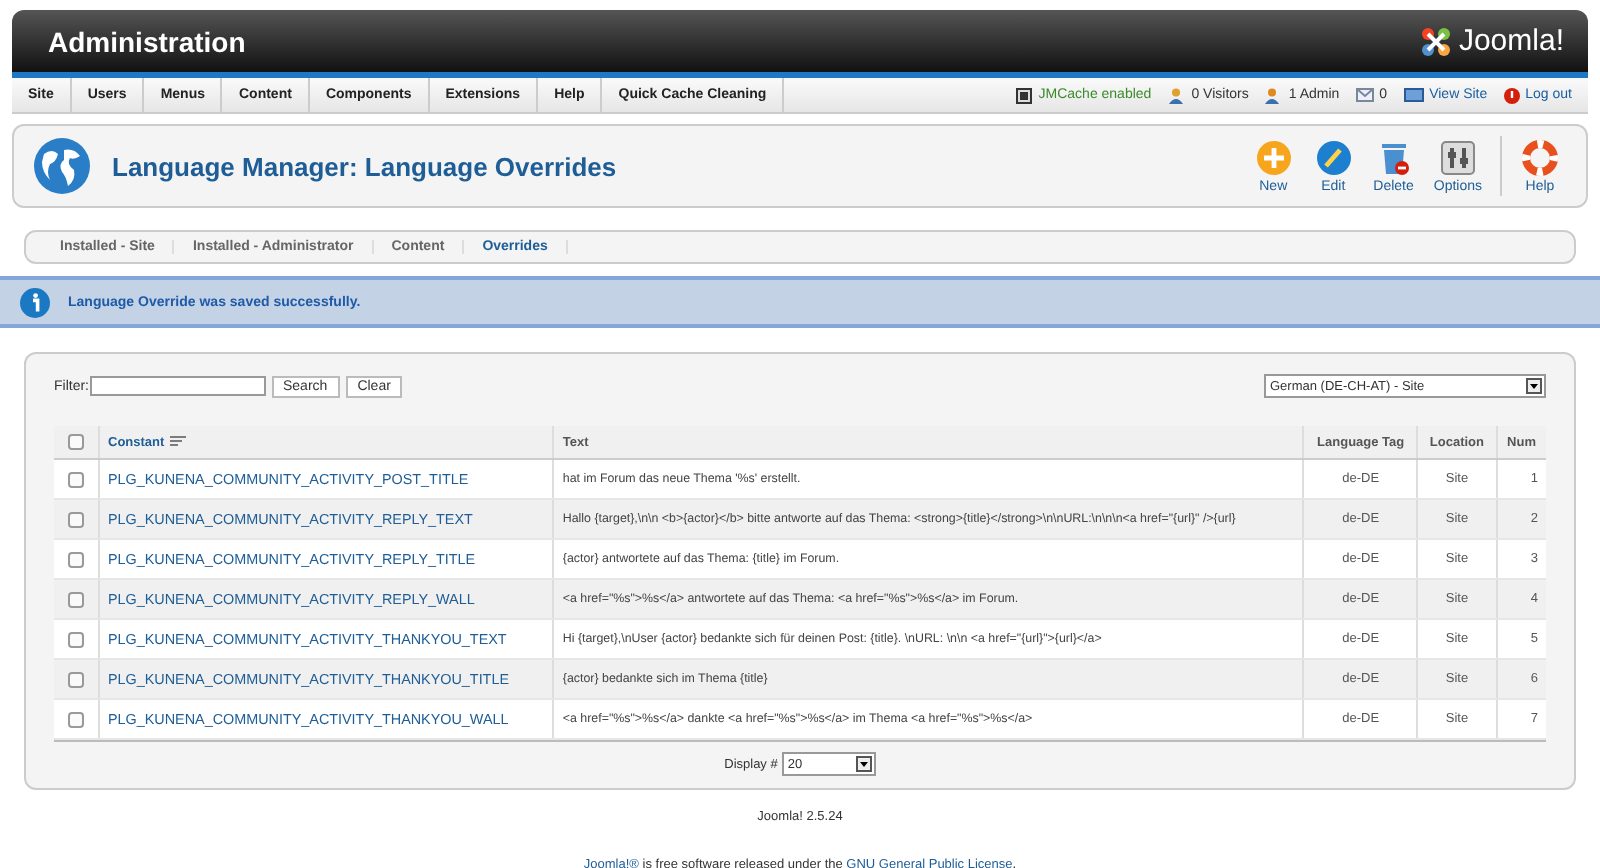 The image size is (1600, 868). Describe the element at coordinates (1511, 95) in the screenshot. I see `logout-icon` at that location.